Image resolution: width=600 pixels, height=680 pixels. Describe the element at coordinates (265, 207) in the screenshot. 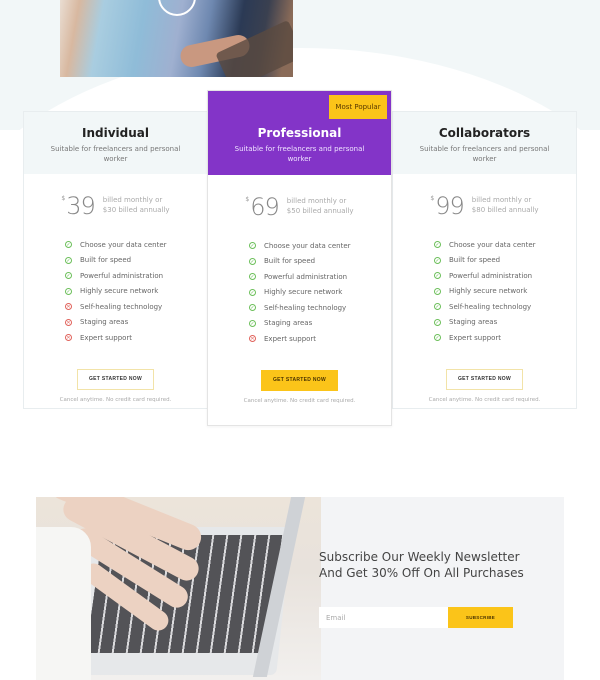

I see `price-amount: 69` at that location.